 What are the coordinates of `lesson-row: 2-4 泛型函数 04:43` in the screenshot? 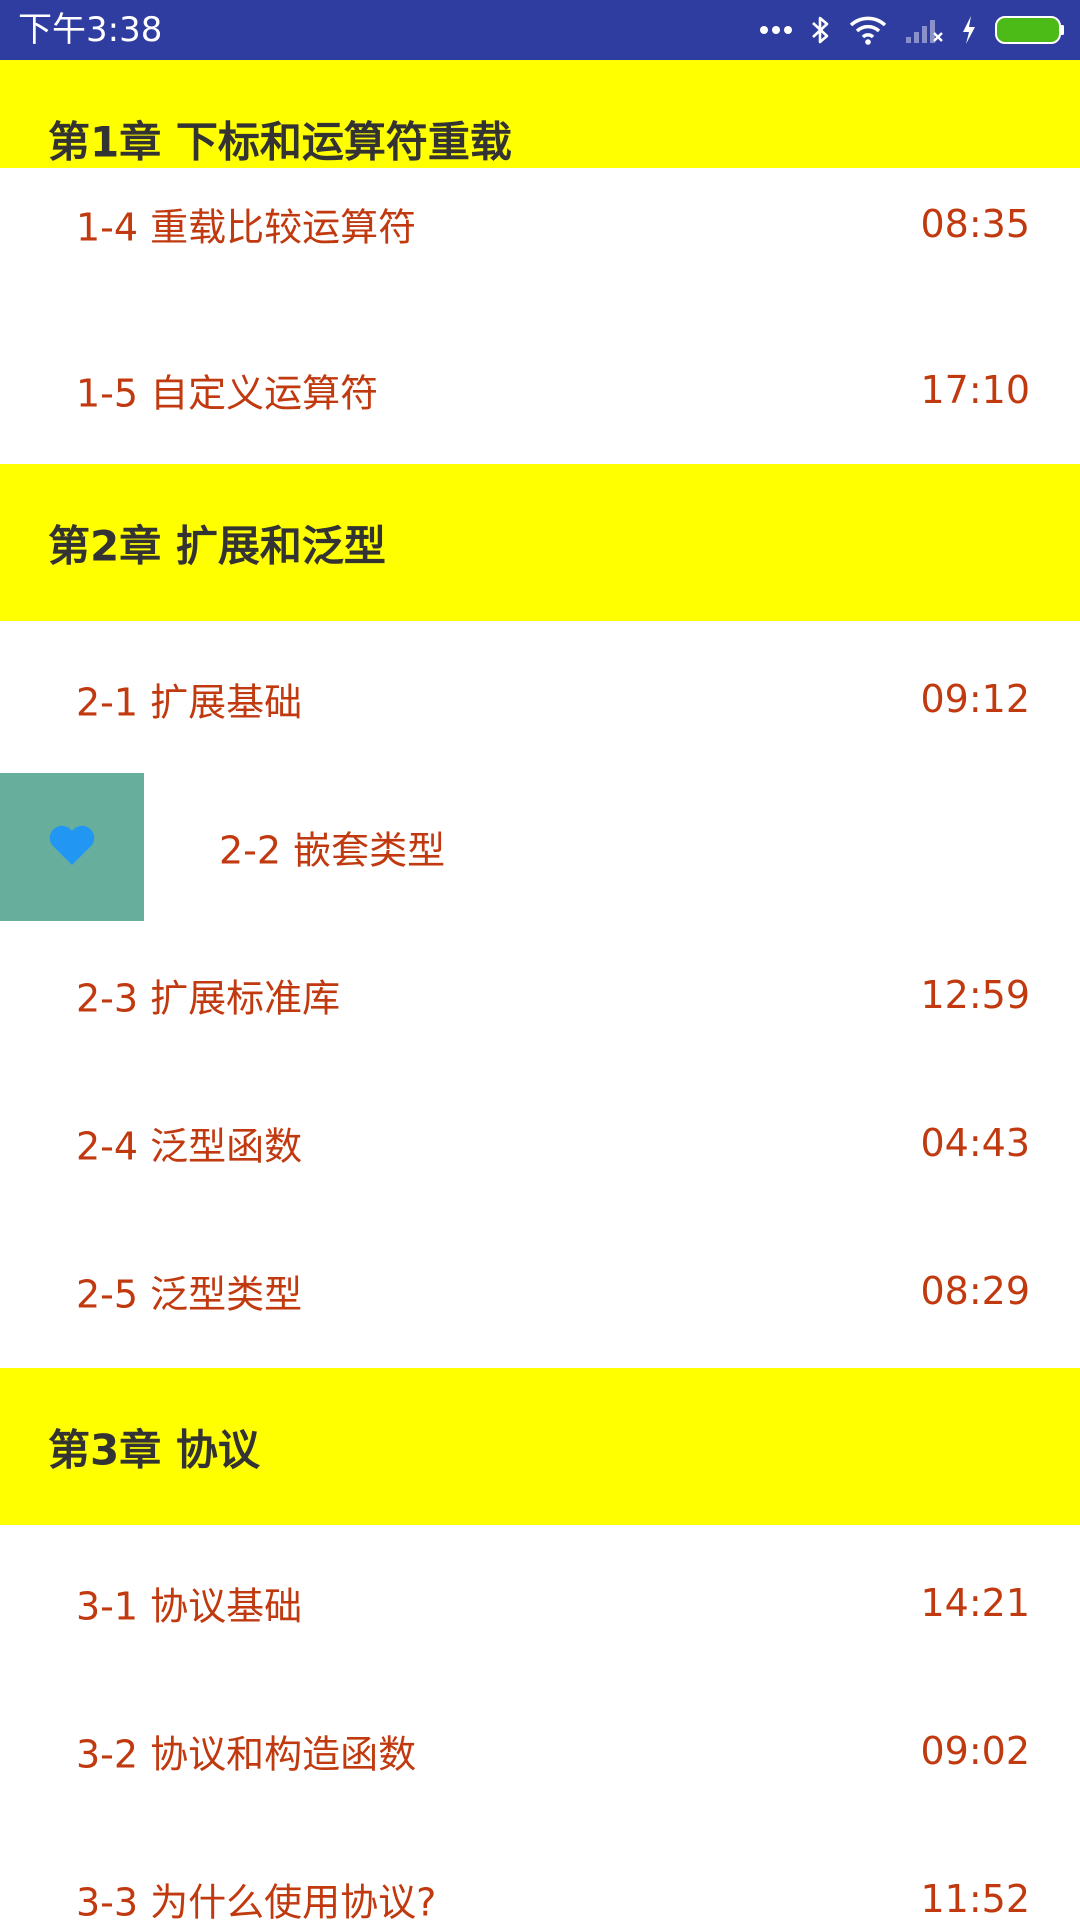 It's located at (540, 1143).